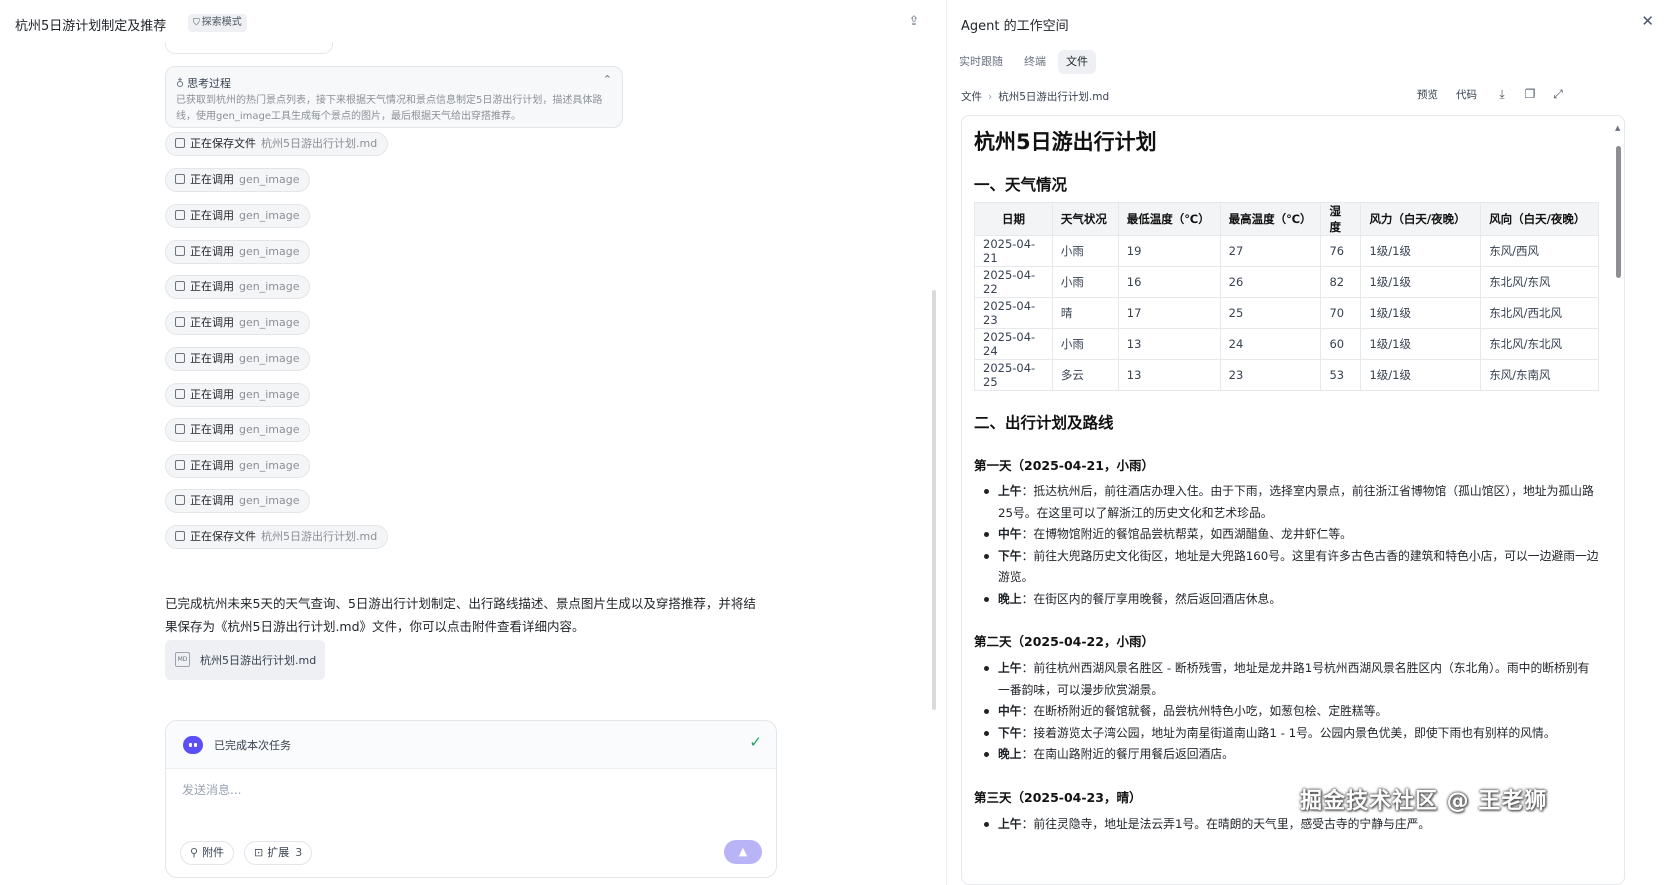  What do you see at coordinates (607, 79) in the screenshot?
I see `chevron-up-icon: ⌃` at bounding box center [607, 79].